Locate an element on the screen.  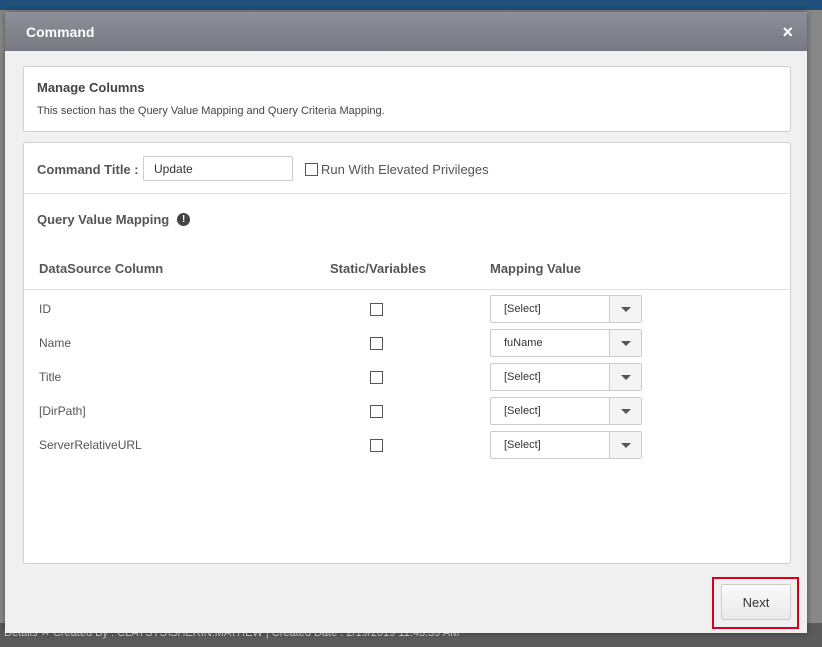
table-row: Title [Select] is located at coordinates (407, 378).